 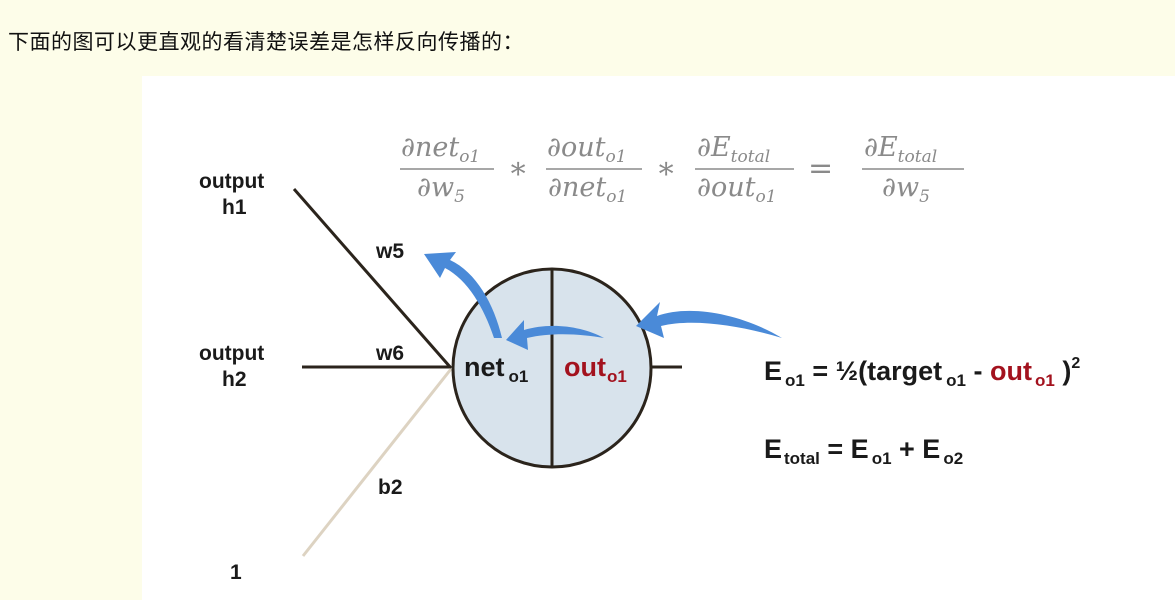 What do you see at coordinates (441, 189) in the screenshot?
I see `frac1-den: ∂w5` at bounding box center [441, 189].